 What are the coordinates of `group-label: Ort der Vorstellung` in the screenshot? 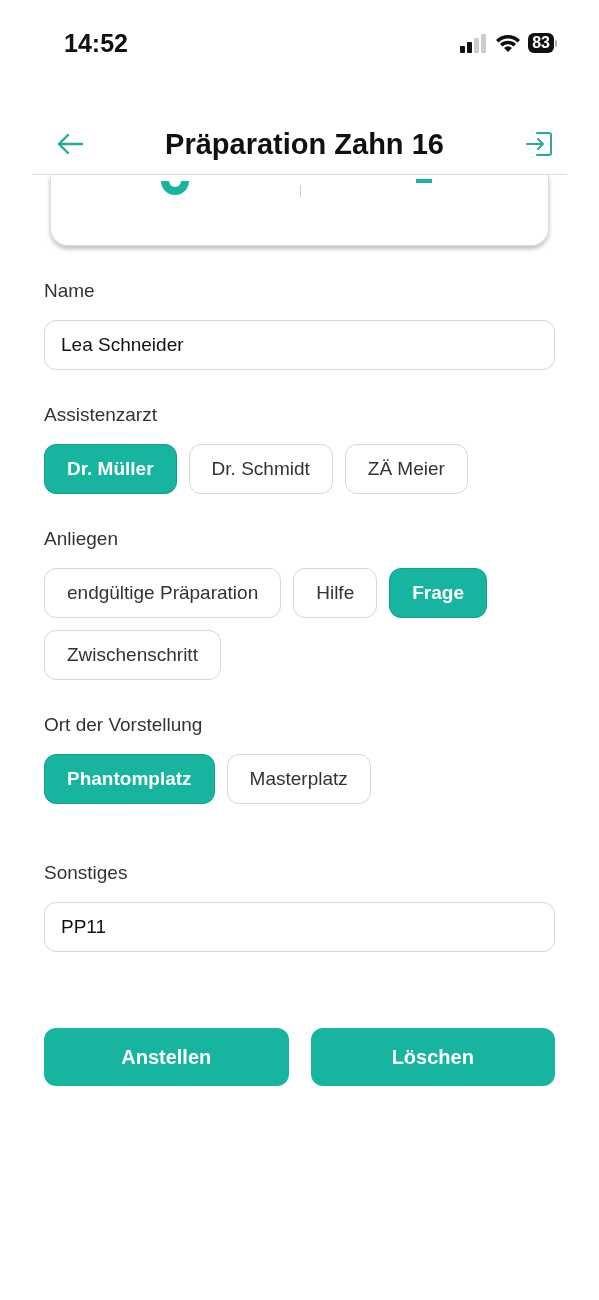 It's located at (124, 725).